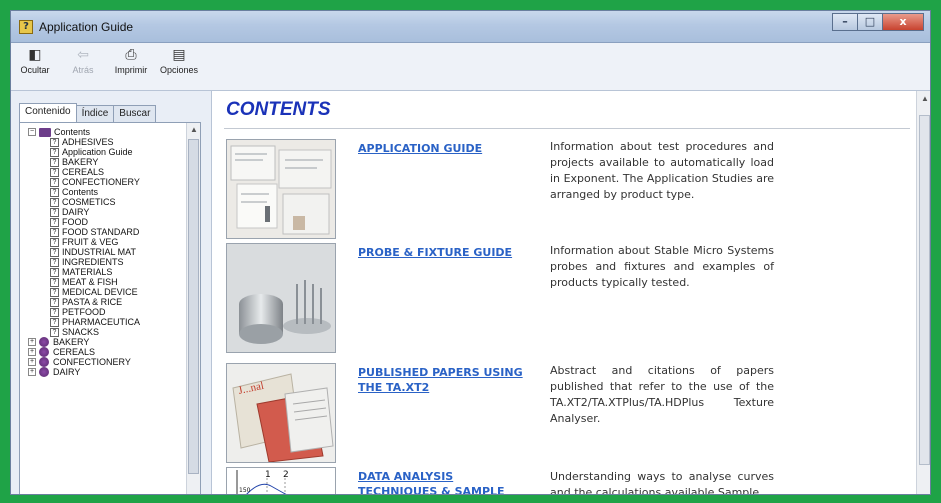 The height and width of the screenshot is (503, 941). What do you see at coordinates (870, 22) in the screenshot?
I see `maximize-button: □` at bounding box center [870, 22].